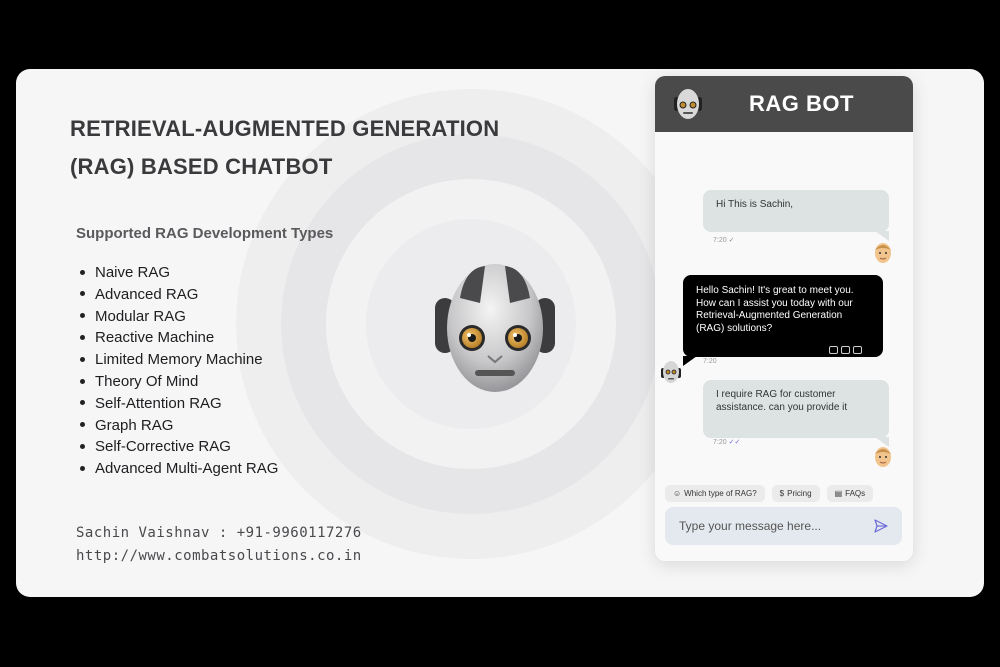  I want to click on list-item-label: Self-Corrective RAG, so click(163, 447).